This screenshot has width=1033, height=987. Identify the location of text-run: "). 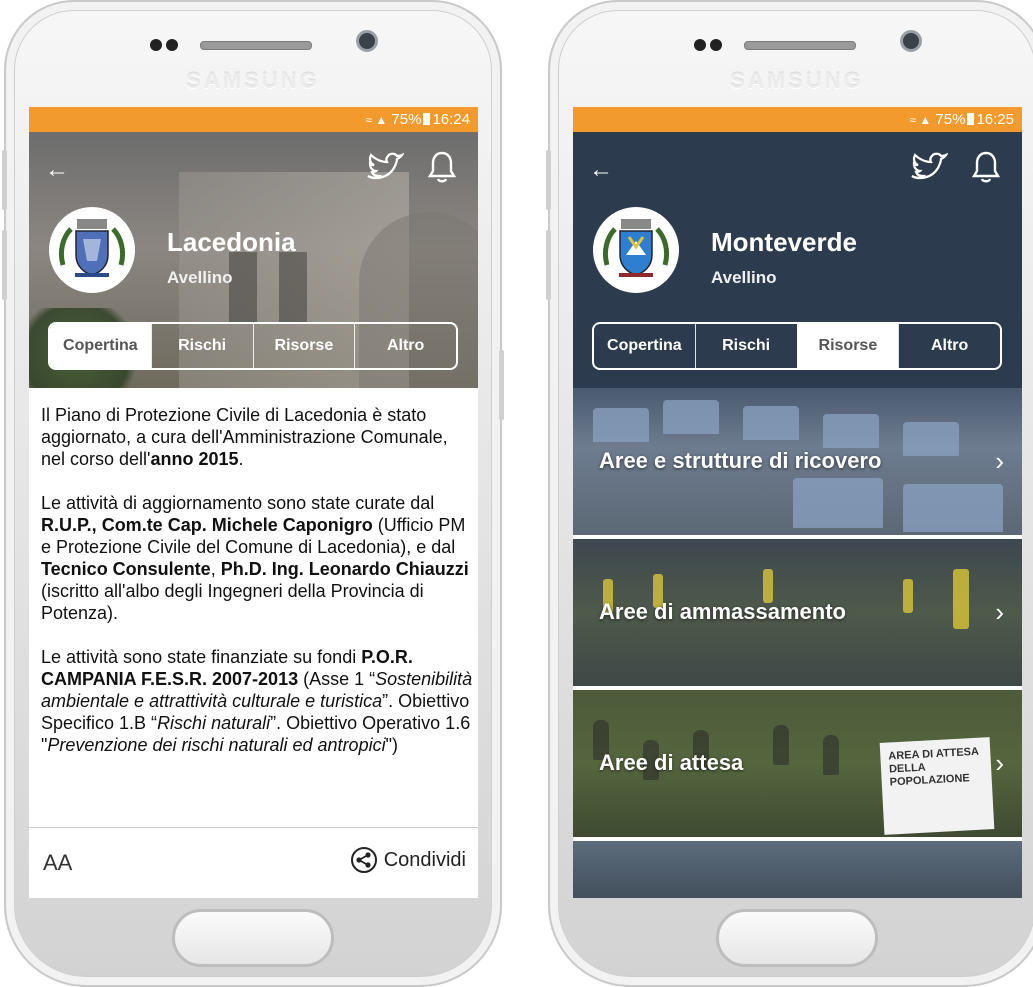
(391, 745).